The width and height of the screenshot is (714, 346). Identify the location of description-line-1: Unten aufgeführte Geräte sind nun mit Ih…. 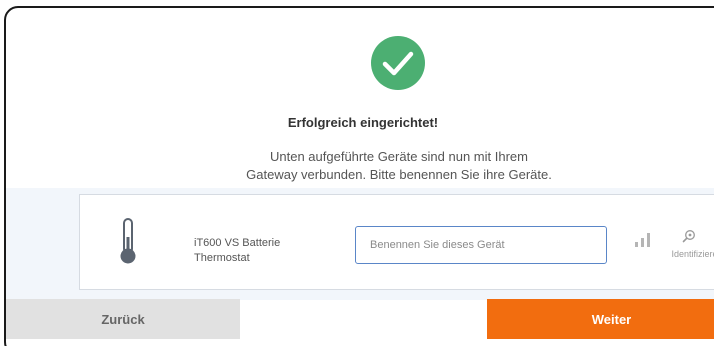
(399, 156).